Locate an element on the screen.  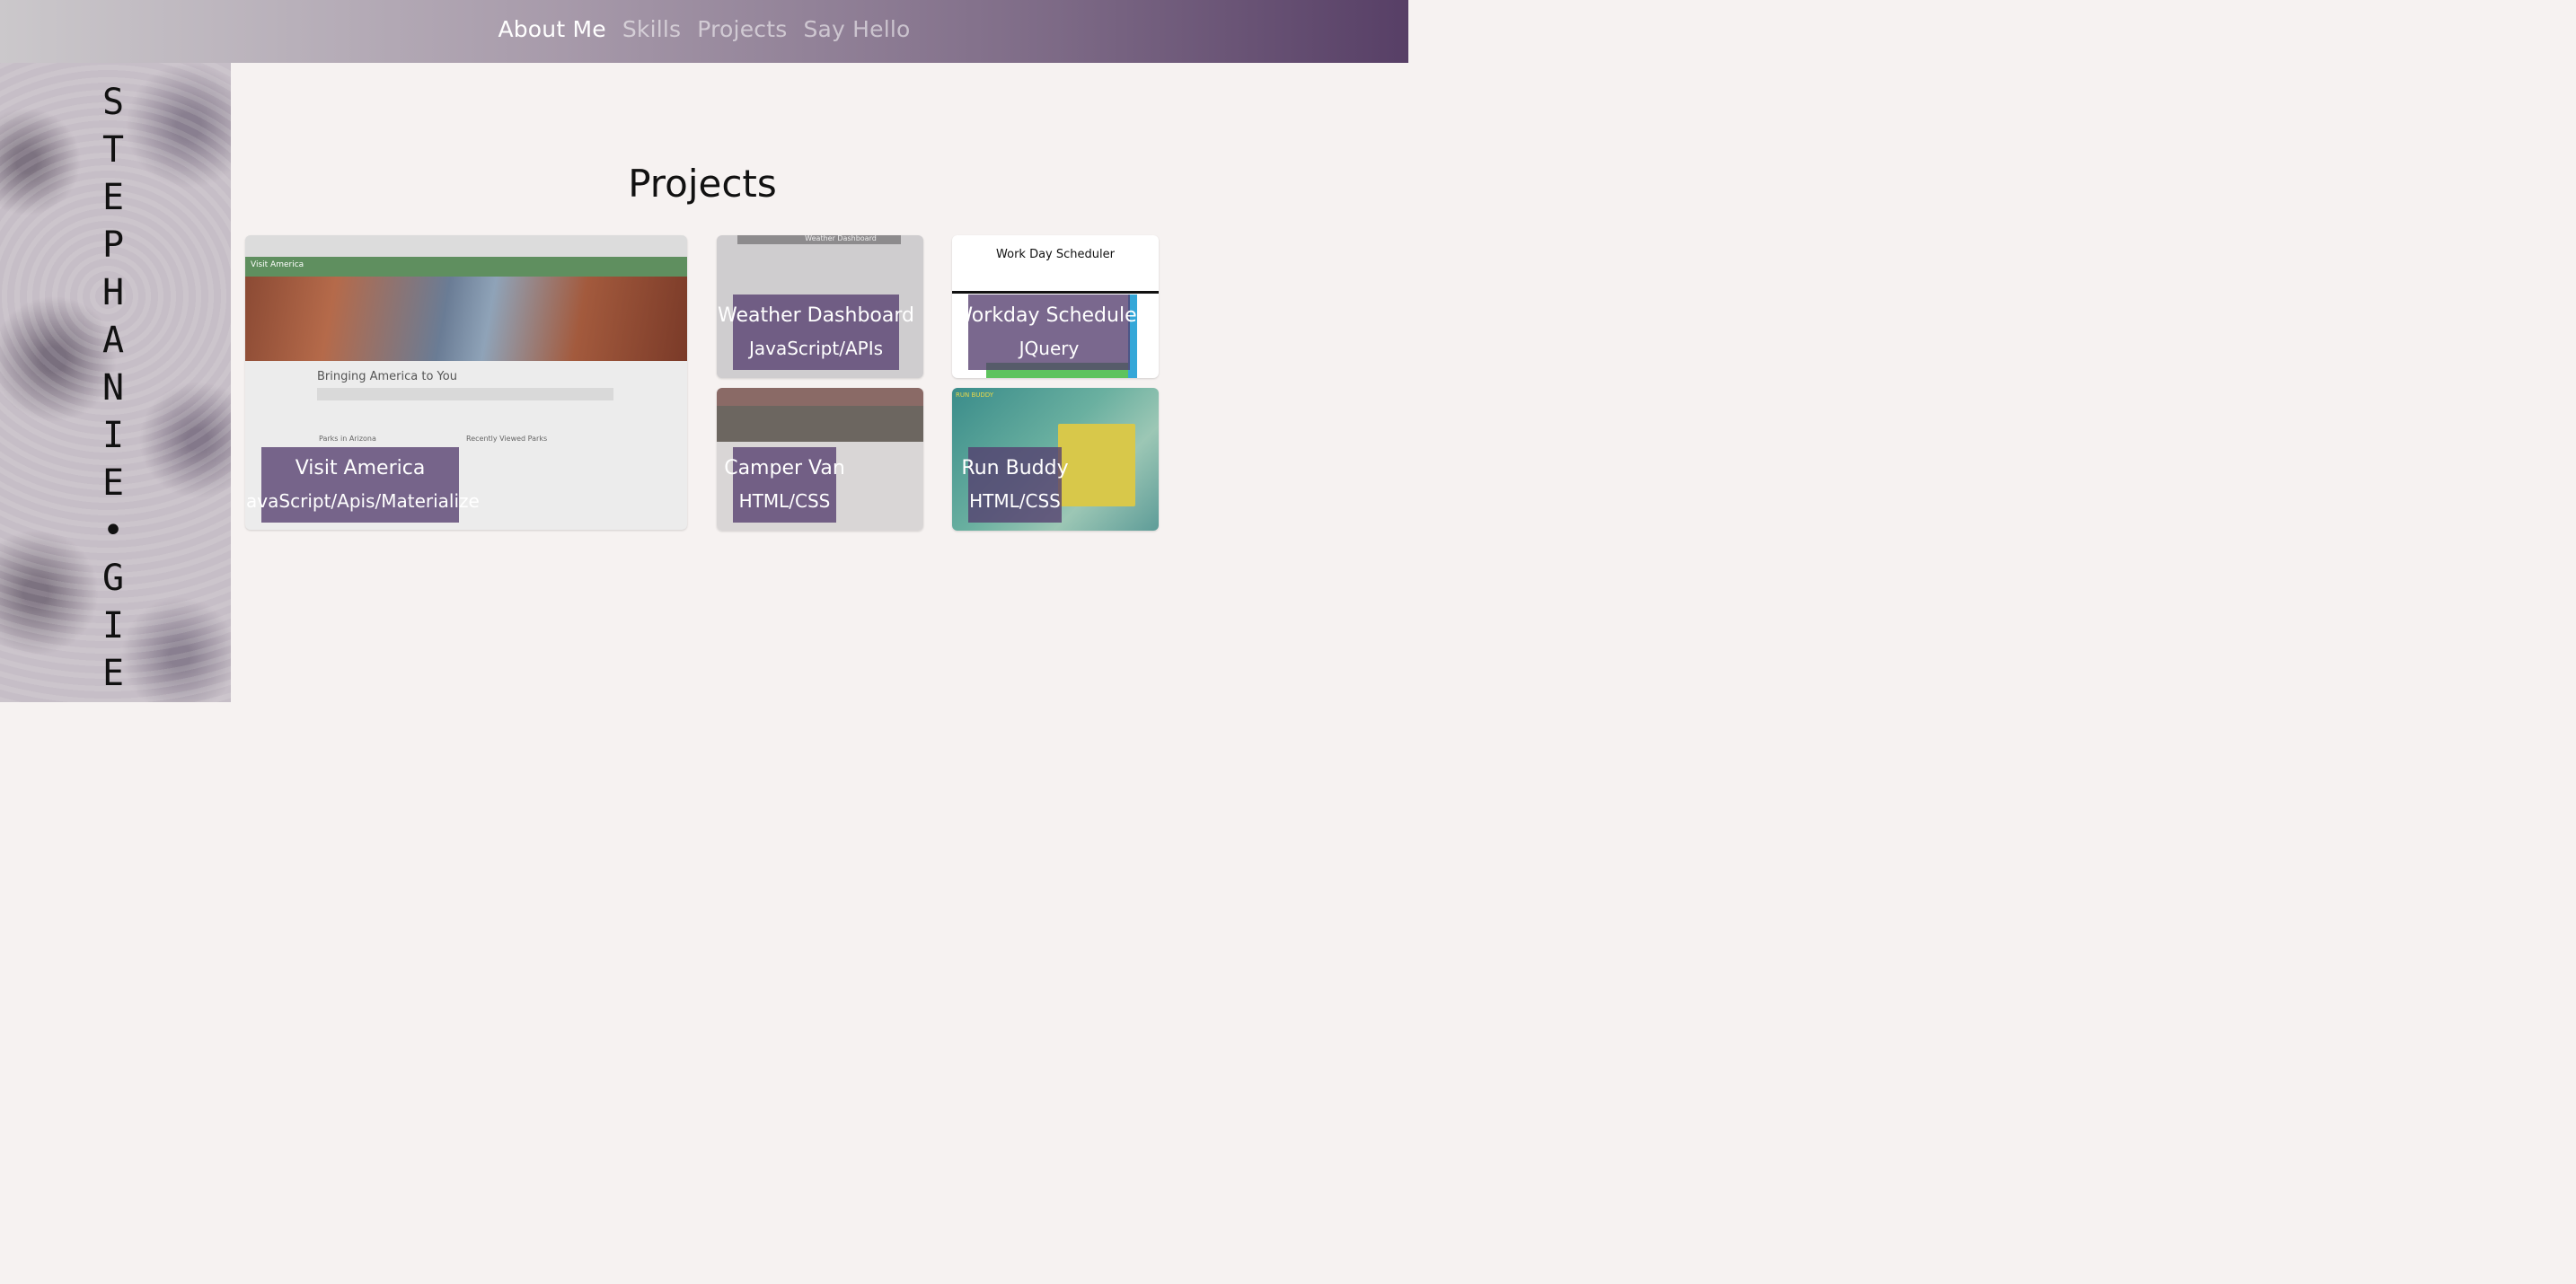
name-letter: H is located at coordinates (113, 292).